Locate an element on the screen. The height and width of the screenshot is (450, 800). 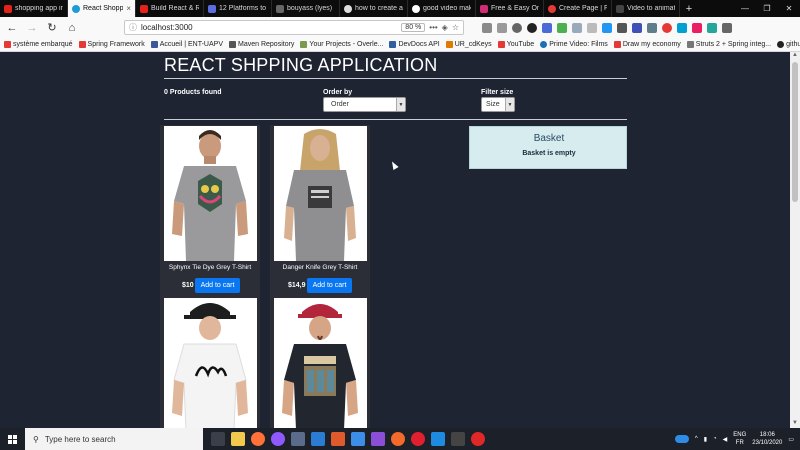
page-scrollbar: ▲ ▼ is located at coordinates (795, 240).